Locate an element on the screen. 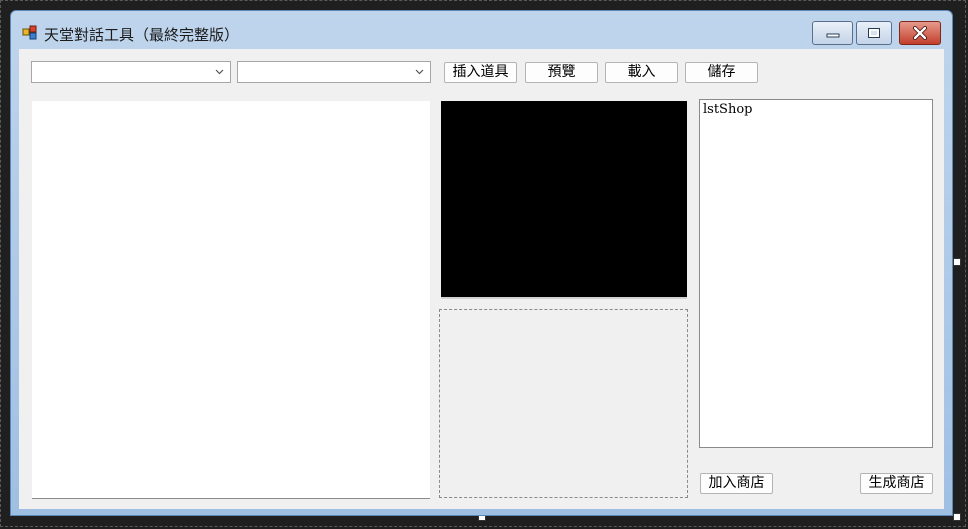 The height and width of the screenshot is (529, 968). preview-button: 預覽 is located at coordinates (561, 72).